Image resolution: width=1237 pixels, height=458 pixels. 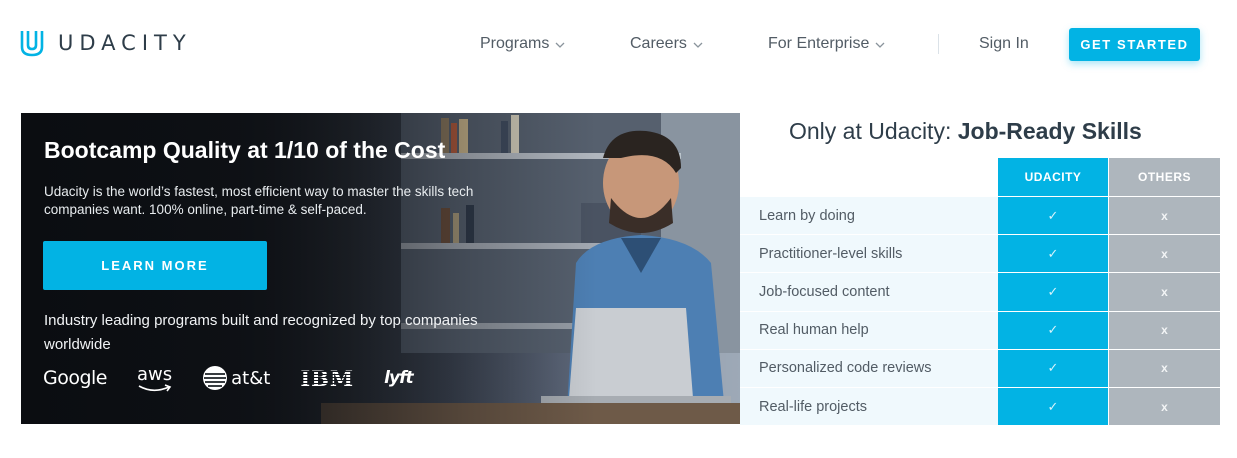 I want to click on att-logo: at&t, so click(x=236, y=378).